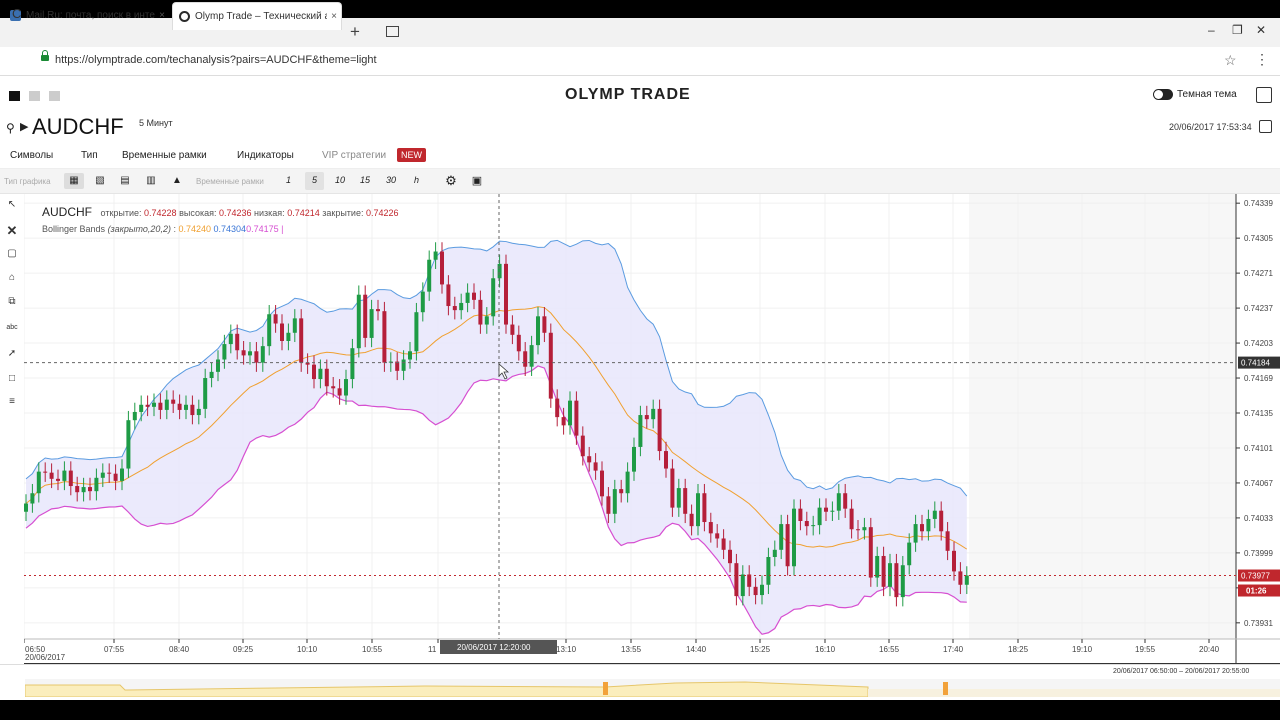 This screenshot has height=720, width=1280. What do you see at coordinates (416, 180) in the screenshot?
I see `timeframe-h: h` at bounding box center [416, 180].